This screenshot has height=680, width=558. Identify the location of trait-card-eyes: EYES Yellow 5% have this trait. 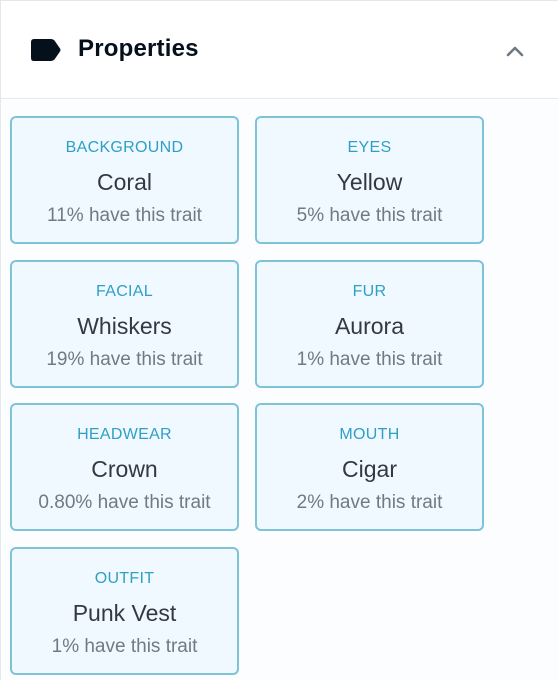
(369, 180).